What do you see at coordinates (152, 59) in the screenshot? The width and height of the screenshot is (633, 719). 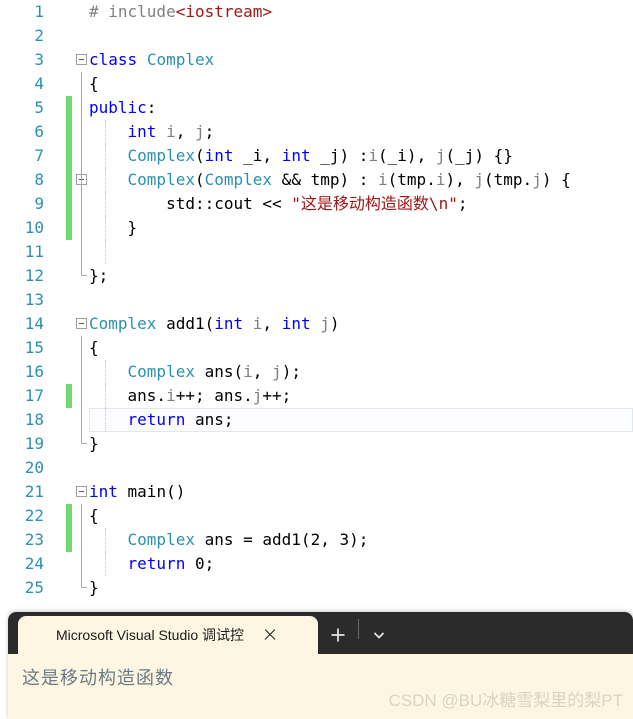 I see `code-text: class Complex` at bounding box center [152, 59].